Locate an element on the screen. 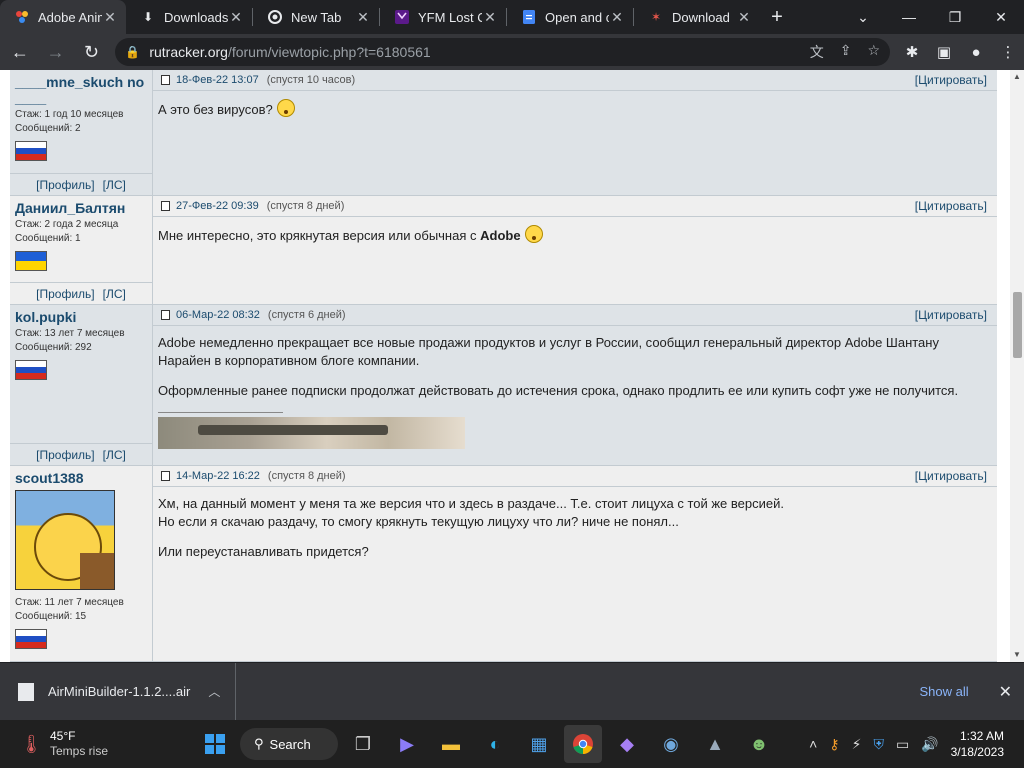  extensions-icon: ✱ is located at coordinates (912, 52).